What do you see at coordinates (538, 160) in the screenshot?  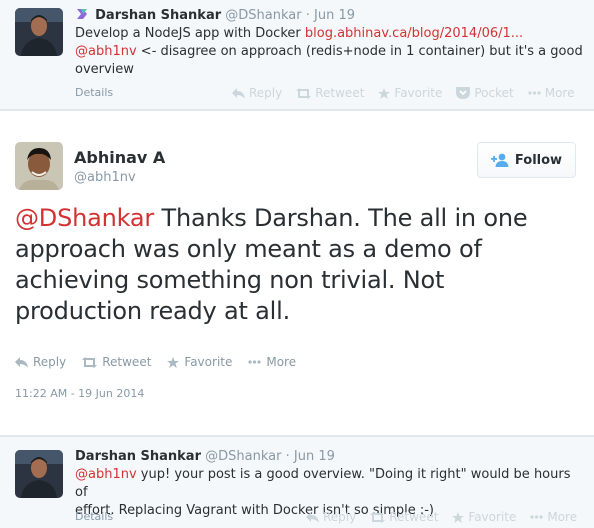 I see `follow-label: Follow` at bounding box center [538, 160].